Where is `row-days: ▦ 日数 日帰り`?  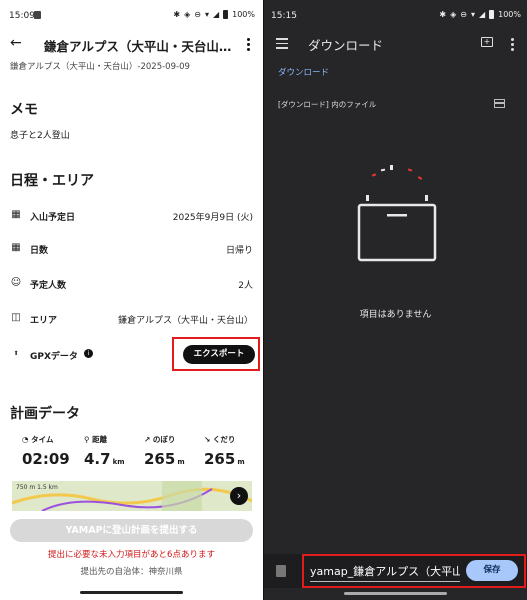
row-days: ▦ 日数 日帰り is located at coordinates (131, 249).